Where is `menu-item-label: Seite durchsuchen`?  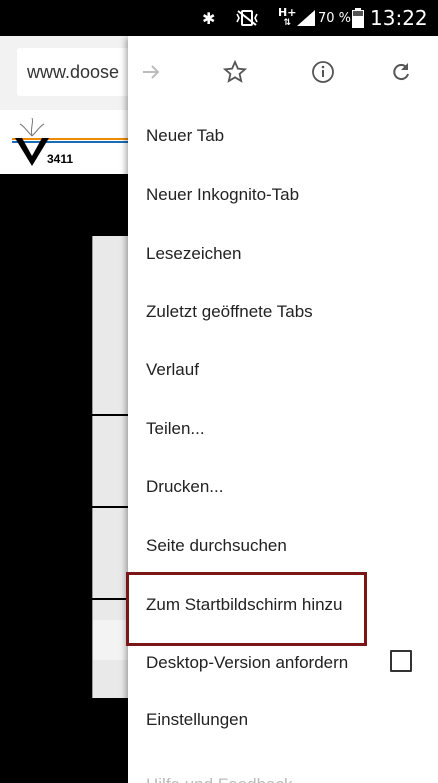 menu-item-label: Seite durchsuchen is located at coordinates (216, 545).